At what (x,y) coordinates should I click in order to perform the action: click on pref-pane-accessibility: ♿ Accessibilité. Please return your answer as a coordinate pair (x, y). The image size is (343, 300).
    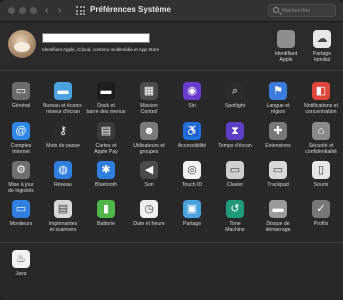
    Looking at the image, I should click on (192, 144).